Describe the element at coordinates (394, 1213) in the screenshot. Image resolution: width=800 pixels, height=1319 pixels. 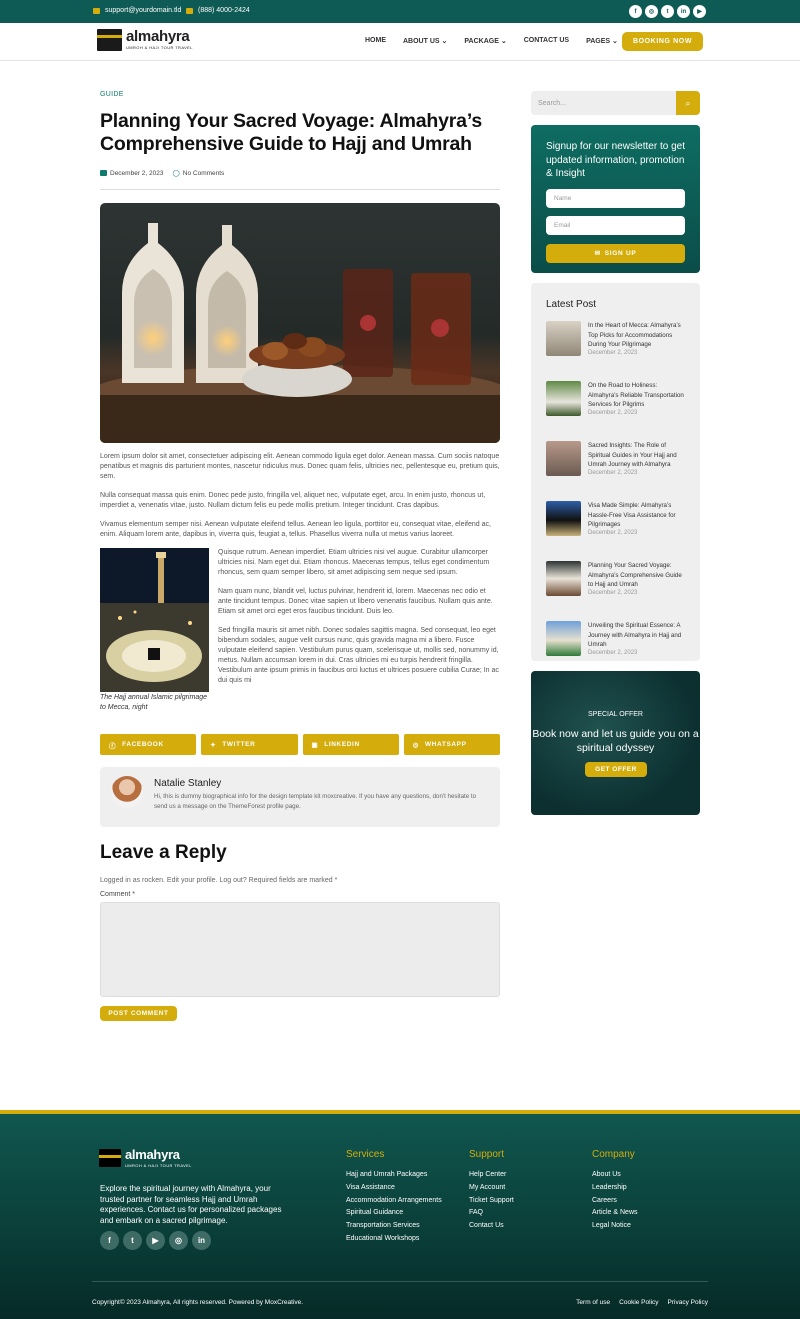
I see `footer-link: Spiritual Guidance` at that location.